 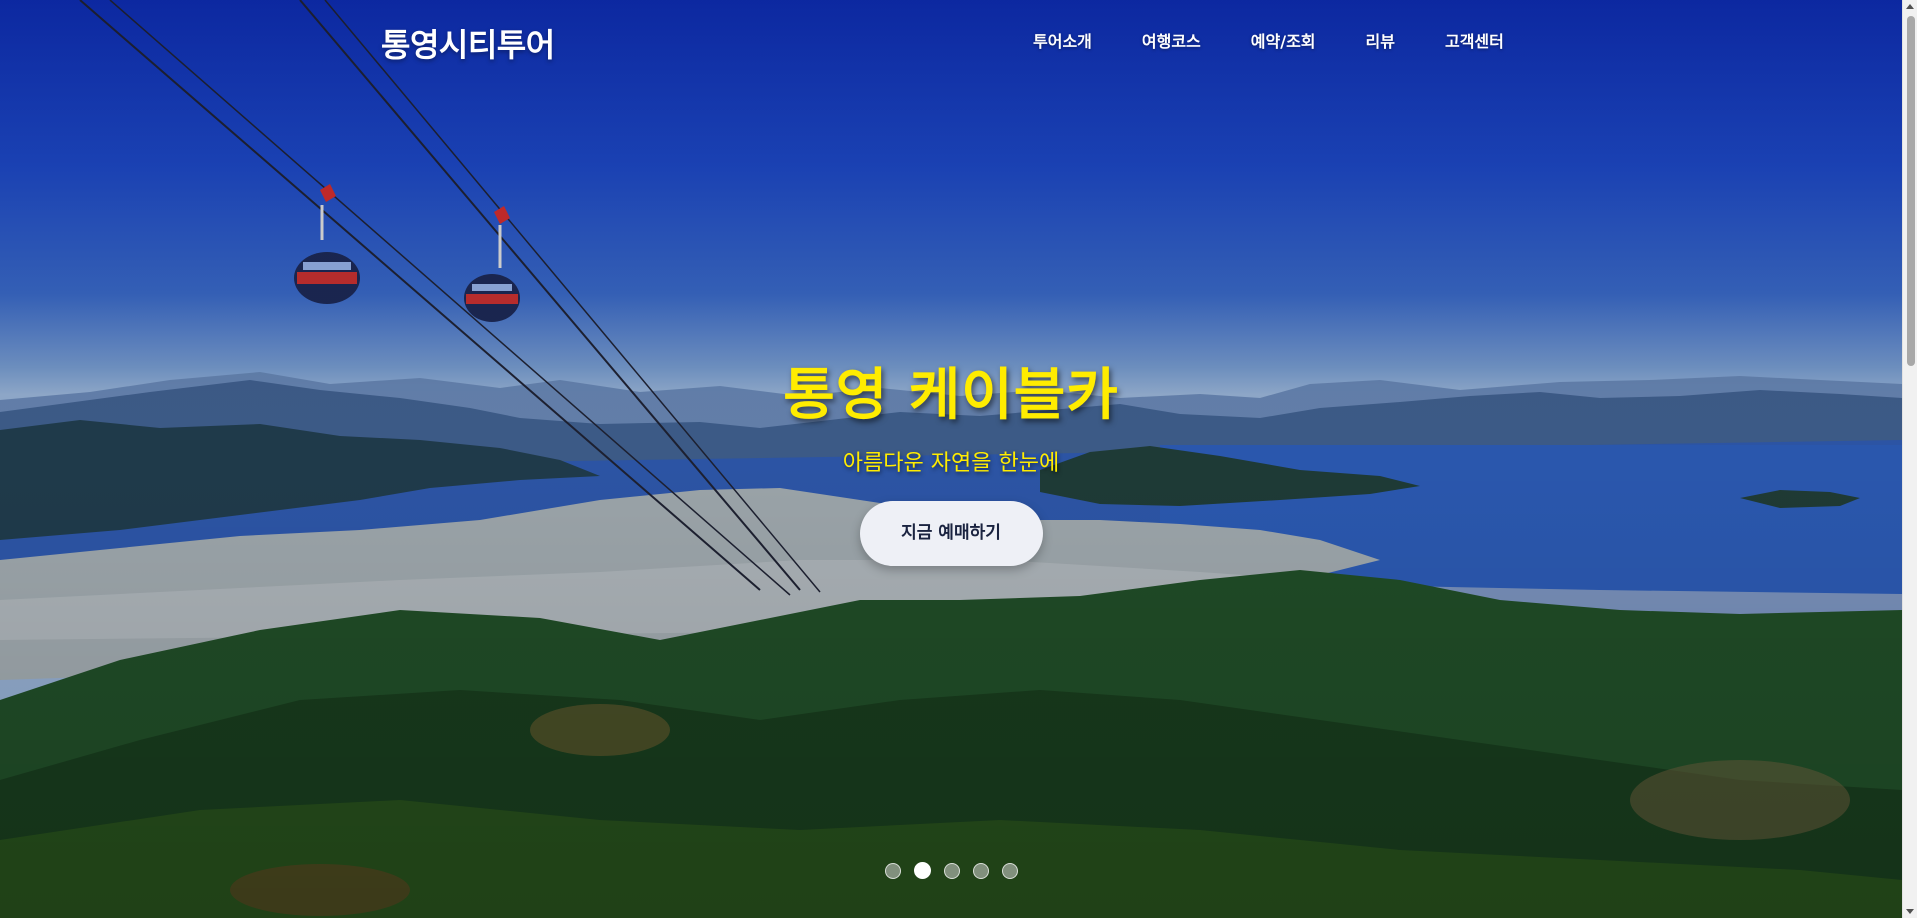 What do you see at coordinates (1910, 6) in the screenshot?
I see `scroll-up-arrow-icon` at bounding box center [1910, 6].